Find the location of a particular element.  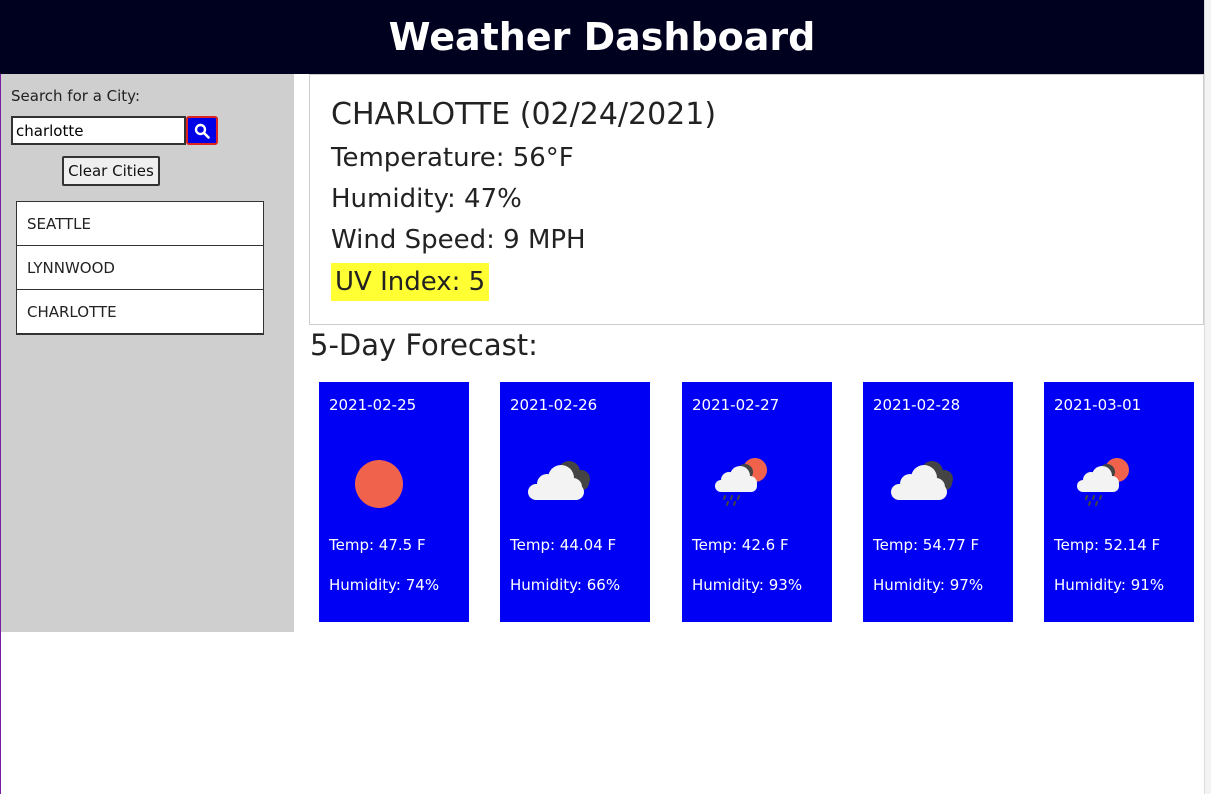

sun-icon is located at coordinates (379, 484).